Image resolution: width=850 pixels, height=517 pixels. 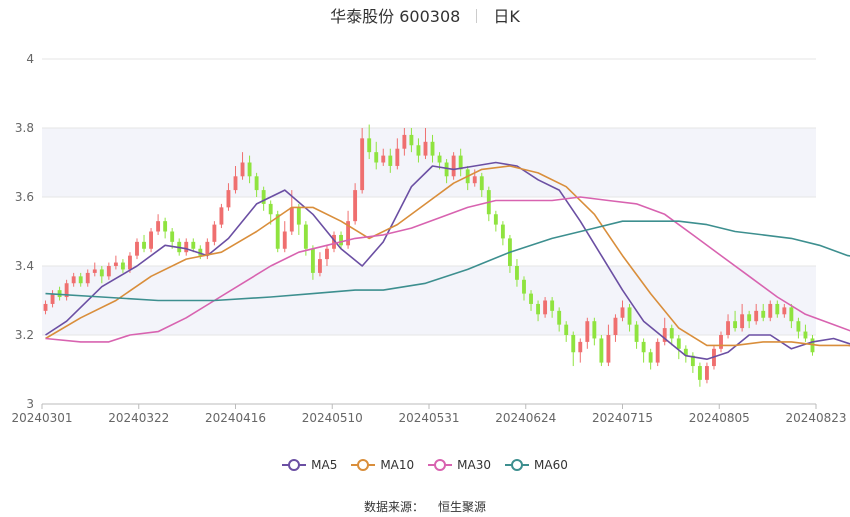 I want to click on grid-band, so click(x=429, y=162).